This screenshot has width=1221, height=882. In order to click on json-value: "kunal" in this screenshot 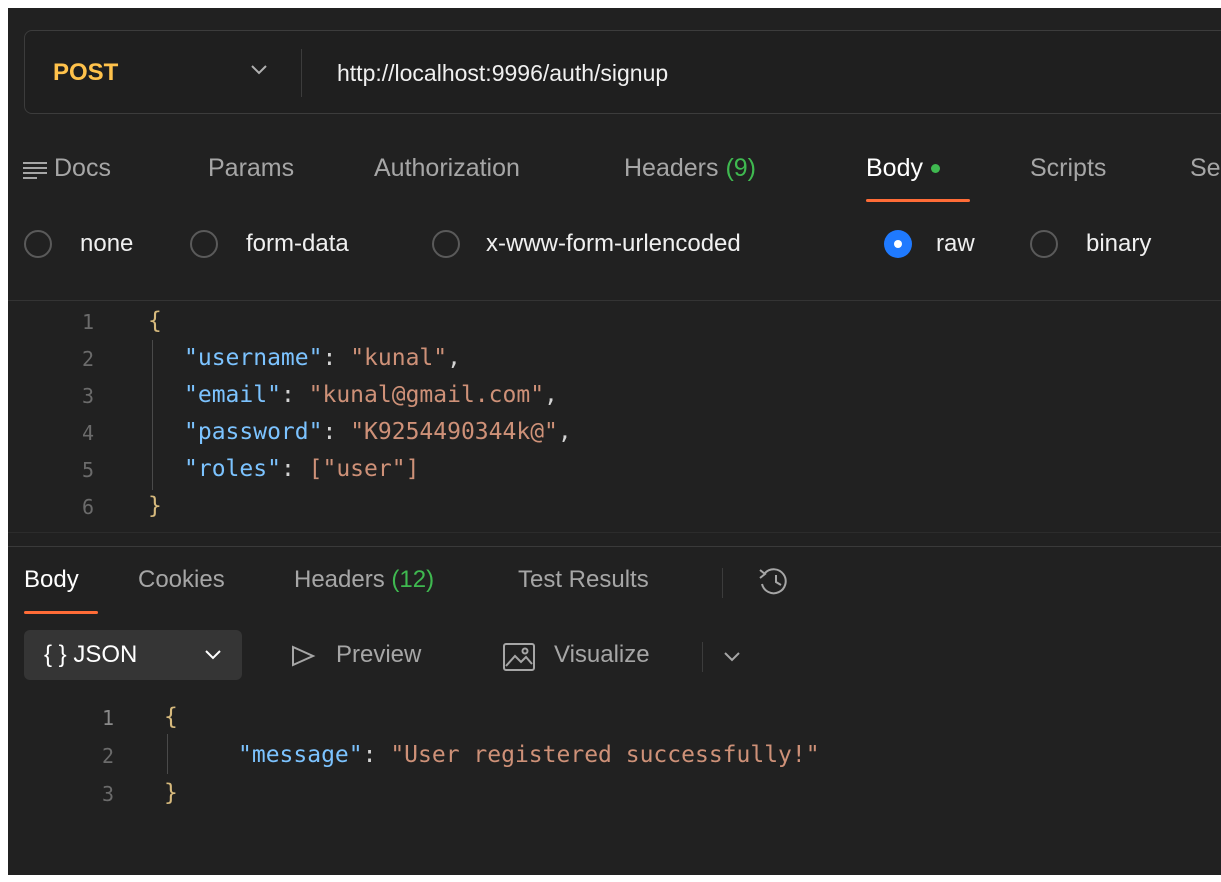, I will do `click(399, 358)`.